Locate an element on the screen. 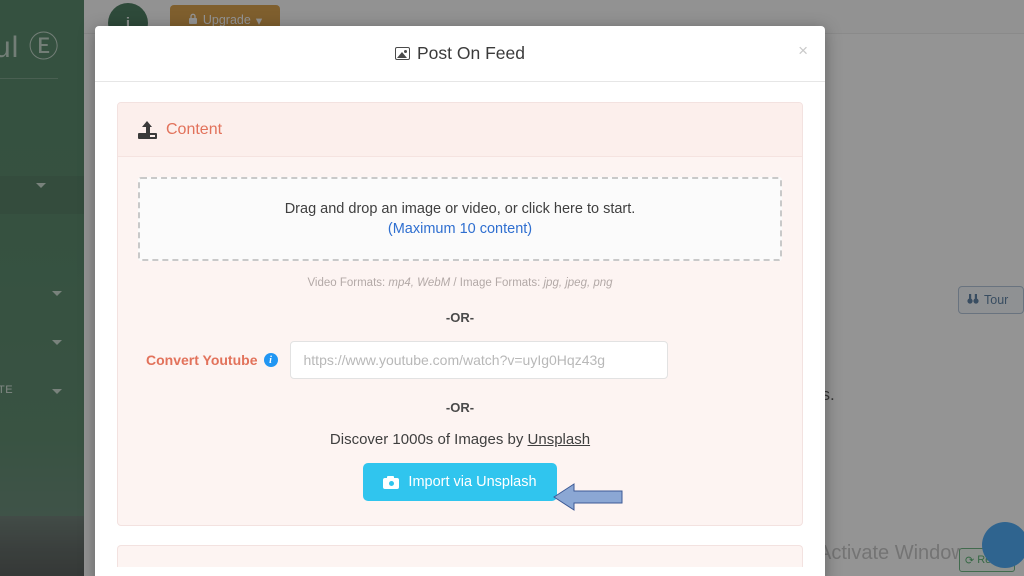 The height and width of the screenshot is (576, 1024). convert-youtube-label: Convert Youtube i is located at coordinates (212, 360).